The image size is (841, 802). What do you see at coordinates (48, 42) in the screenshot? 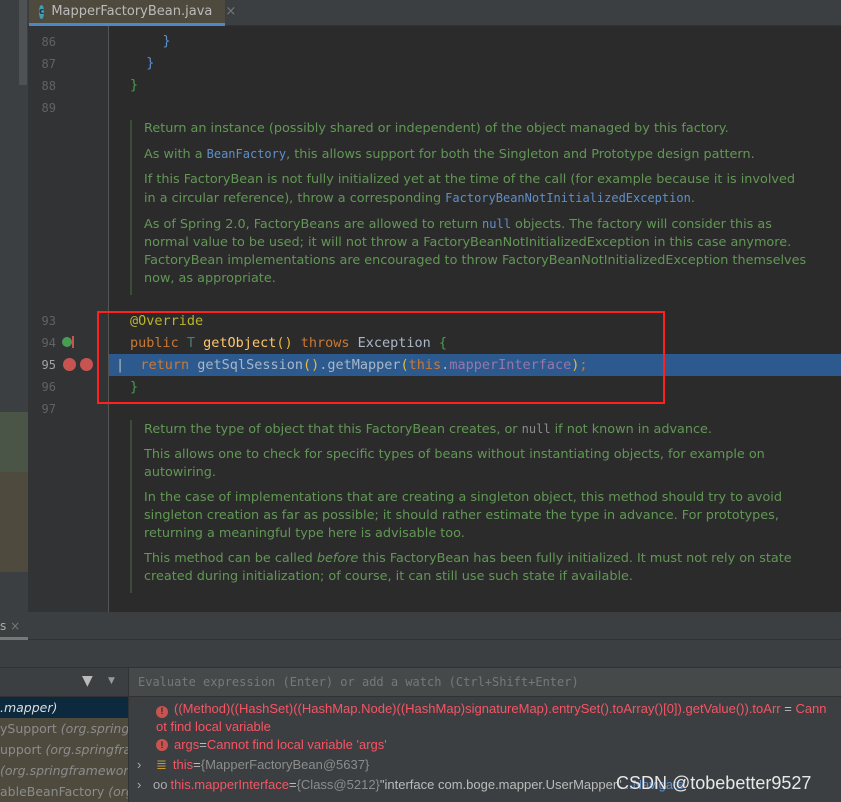
I see `line-number: 86` at bounding box center [48, 42].